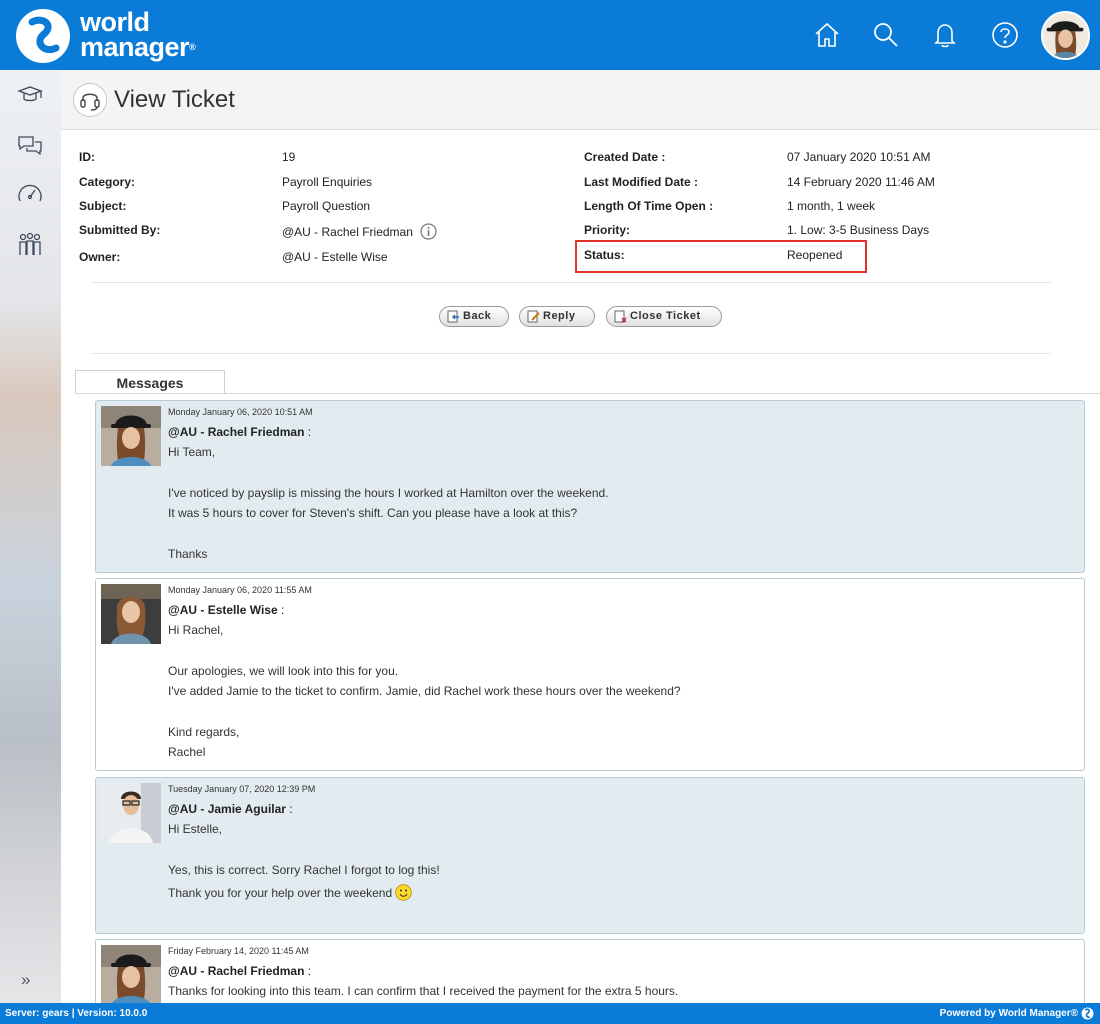 Image resolution: width=1100 pixels, height=1024 pixels. Describe the element at coordinates (886, 35) in the screenshot. I see `search-icon` at that location.